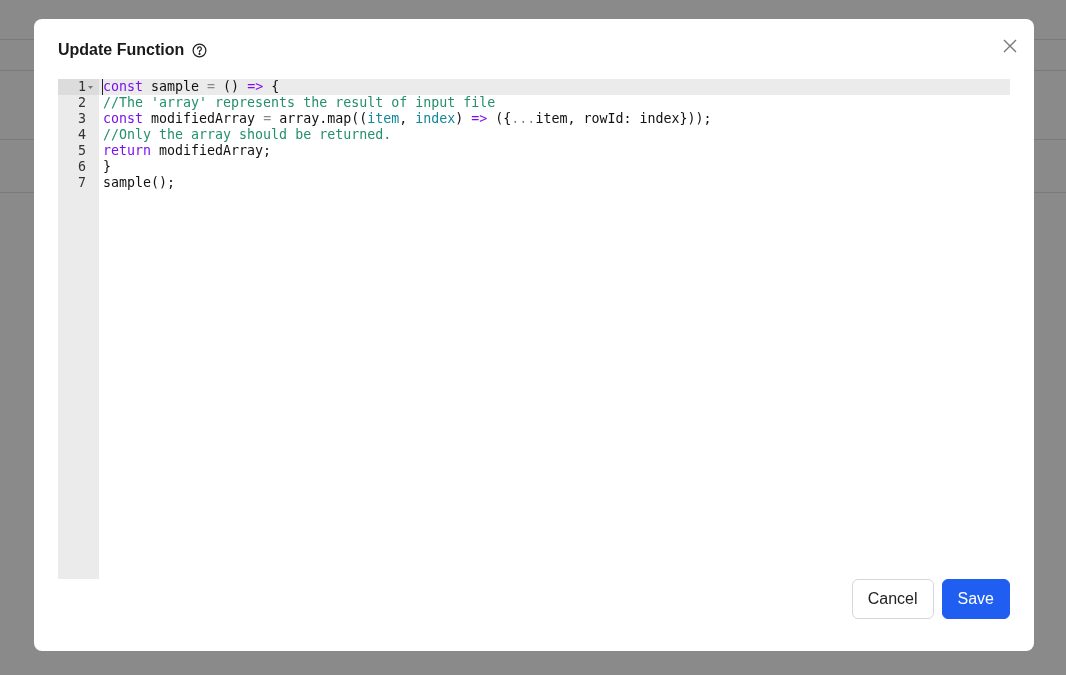  What do you see at coordinates (299, 103) in the screenshot?
I see `code-line: //The 'array' represents the result of input file` at bounding box center [299, 103].